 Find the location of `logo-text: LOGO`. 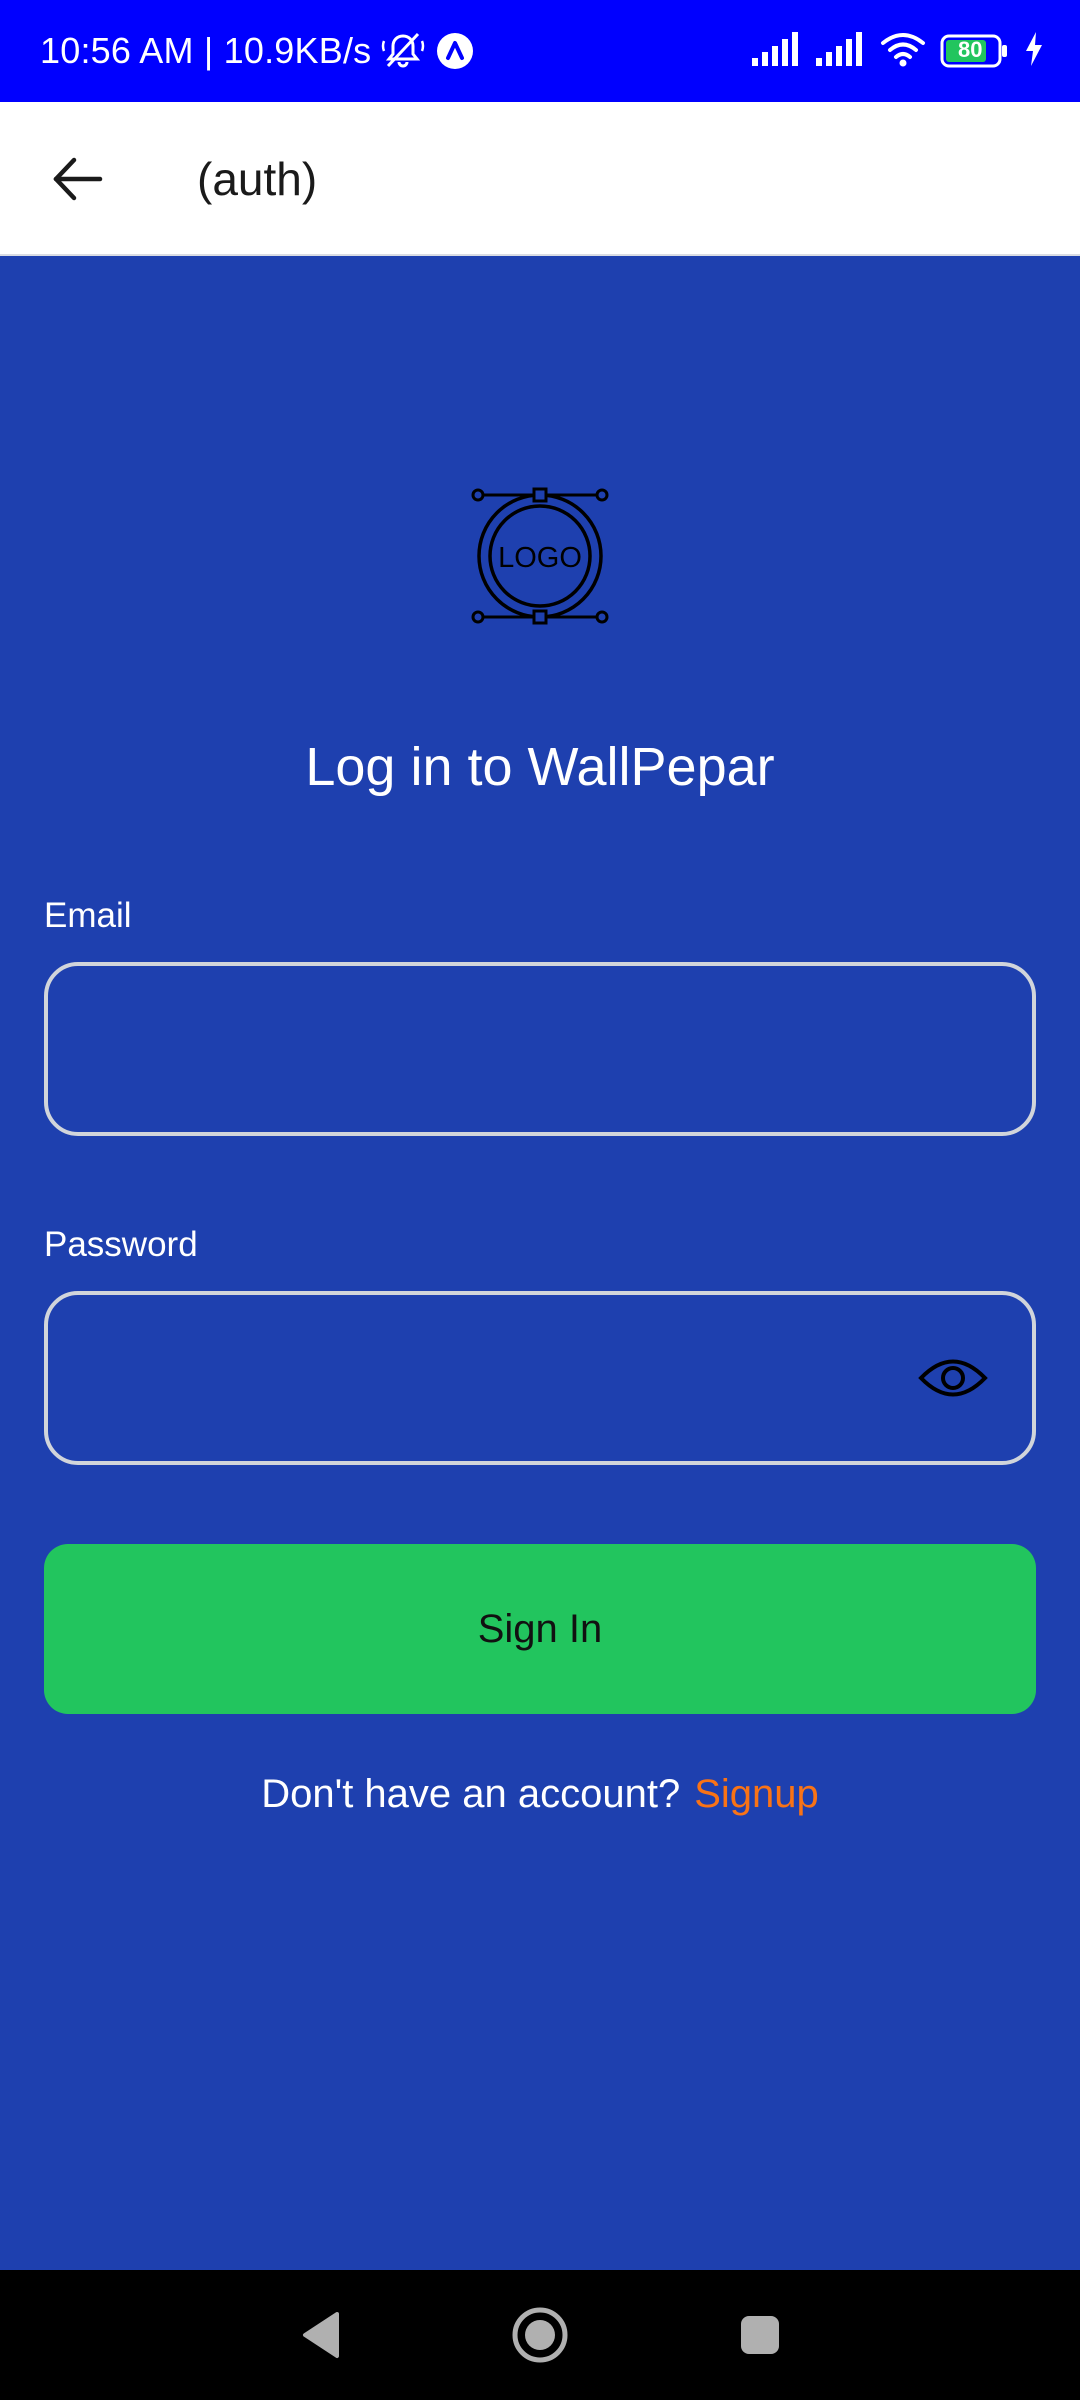

logo-text: LOGO is located at coordinates (540, 558).